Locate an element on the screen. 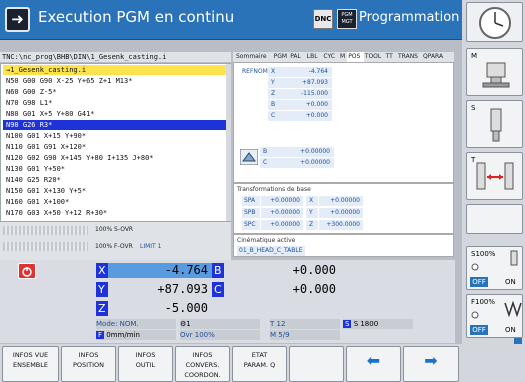 The width and height of the screenshot is (525, 382). softkey-label: INFOS VUE is located at coordinates (30, 355).